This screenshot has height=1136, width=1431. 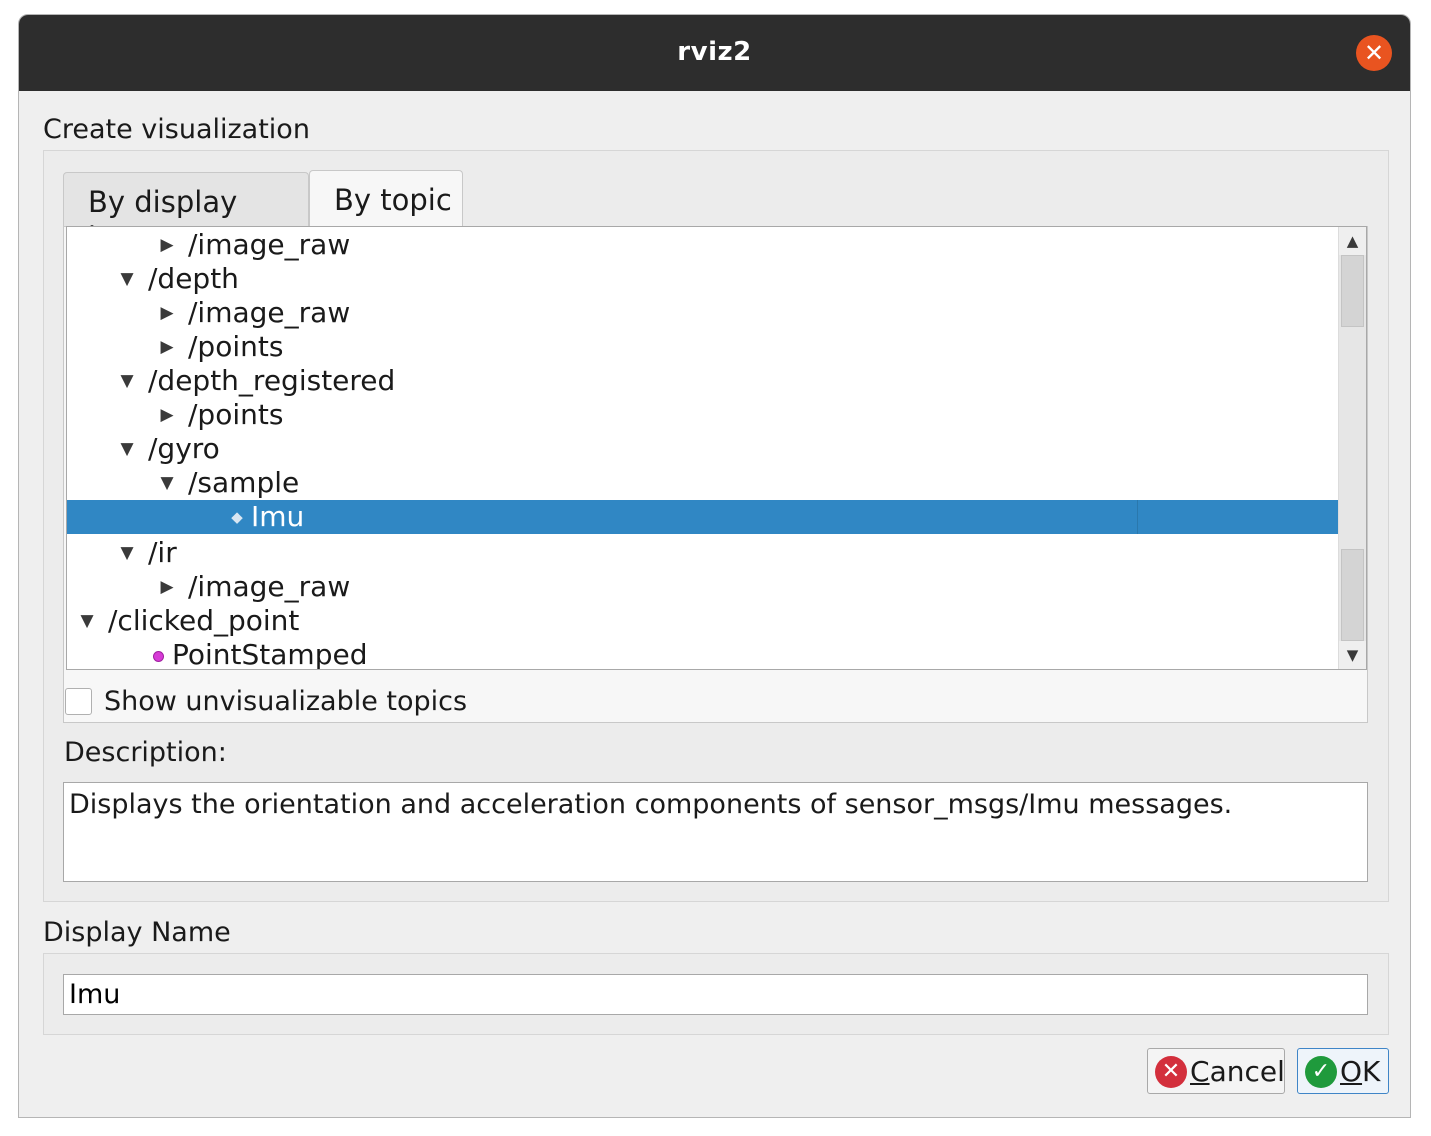 I want to click on scroll-up-icon: ▲, so click(x=1352, y=241).